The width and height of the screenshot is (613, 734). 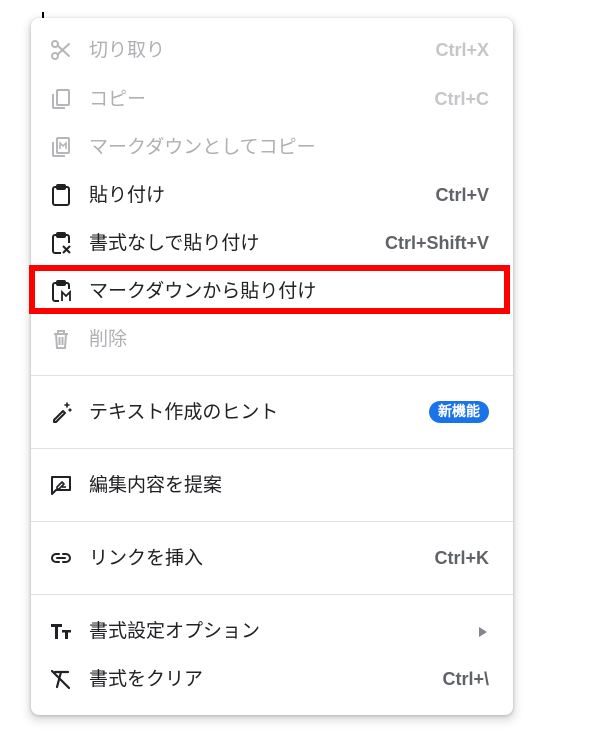 I want to click on menu-item-format-options: 書式設定オプション, so click(x=272, y=631).